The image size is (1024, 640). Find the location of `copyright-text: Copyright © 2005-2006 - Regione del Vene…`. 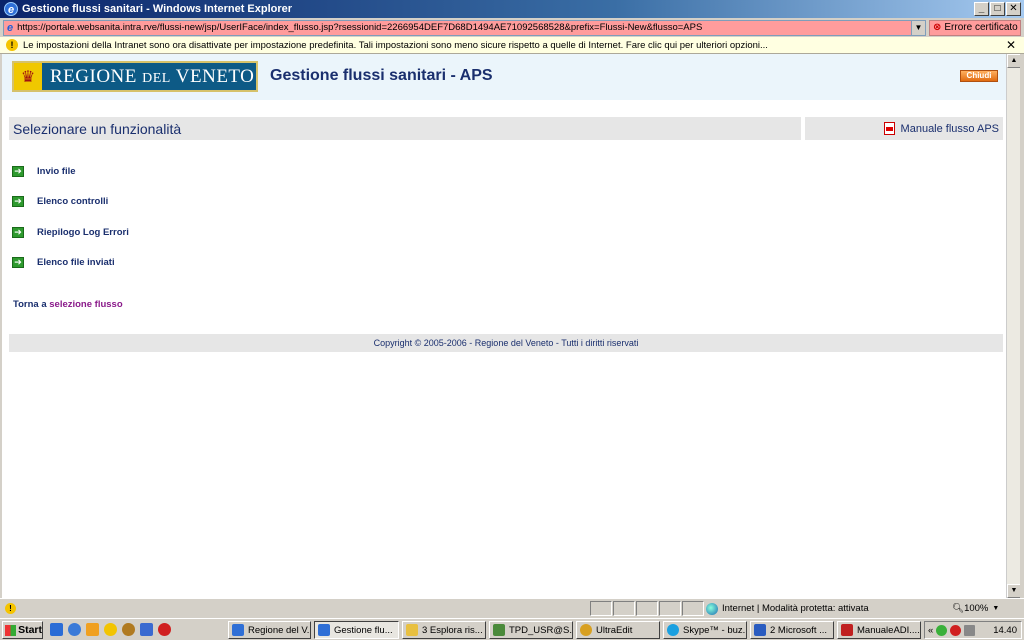

copyright-text: Copyright © 2005-2006 - Regione del Vene… is located at coordinates (506, 343).